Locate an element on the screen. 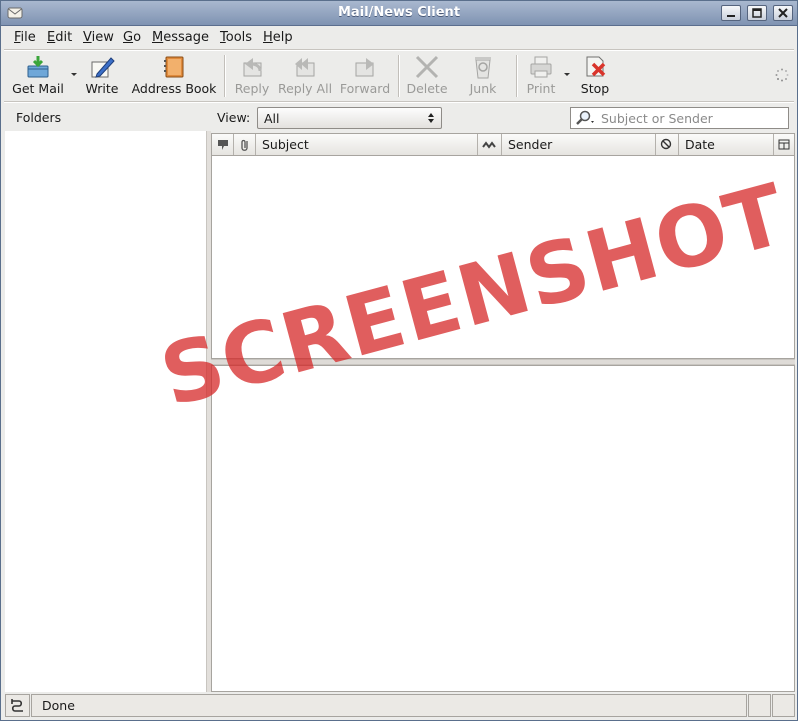 This screenshot has height=721, width=798. address-book-label: Address Book is located at coordinates (174, 88).